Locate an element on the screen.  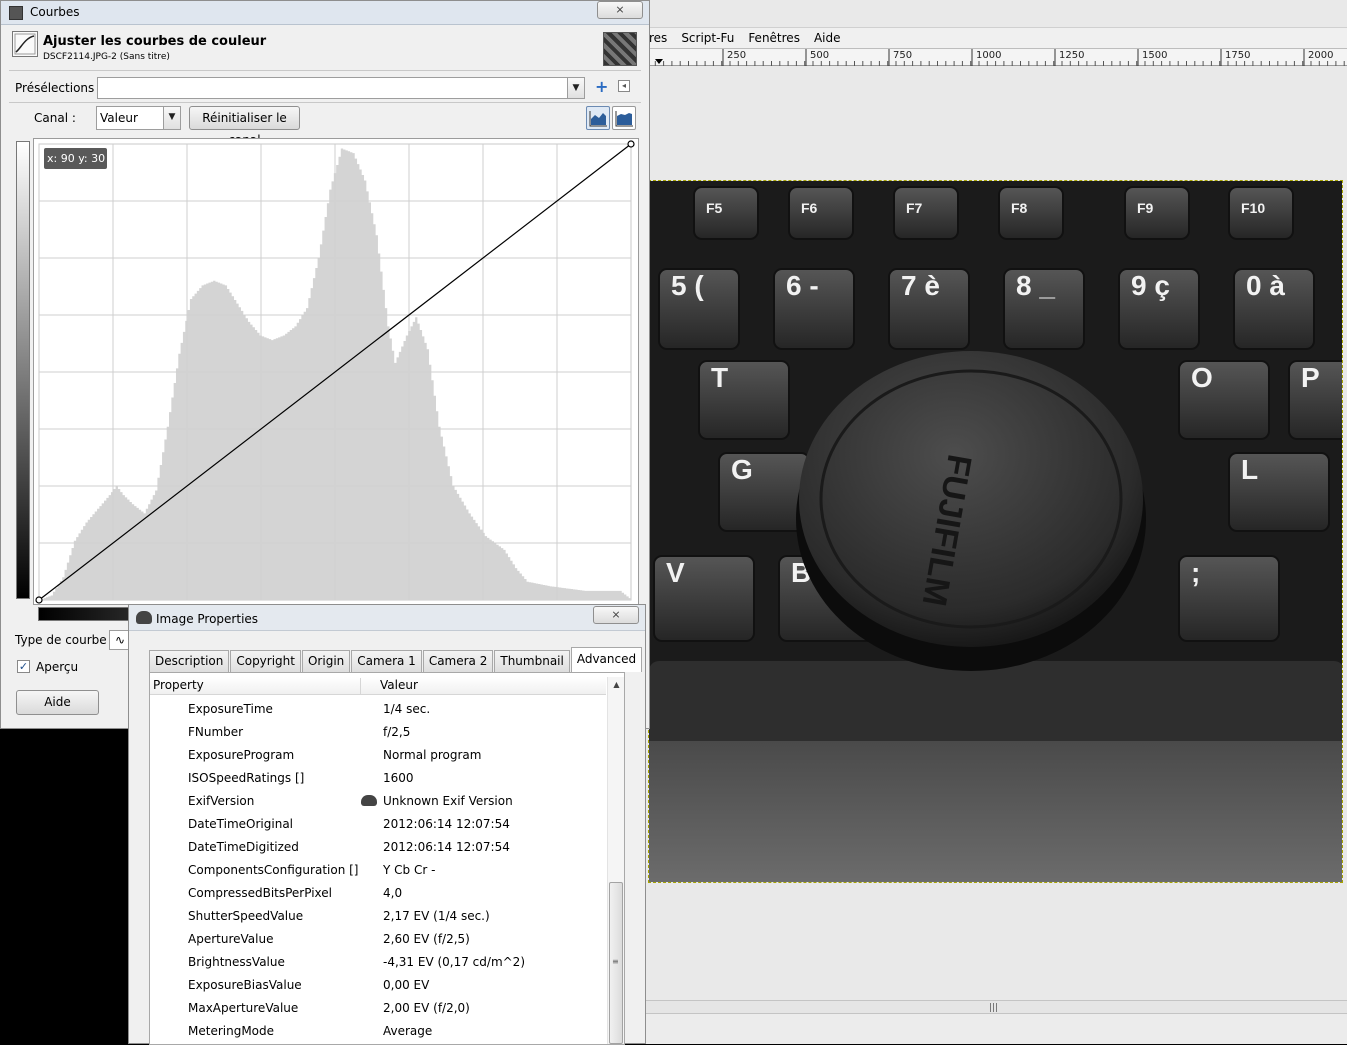
tab-copyright: Copyright is located at coordinates (265, 661).